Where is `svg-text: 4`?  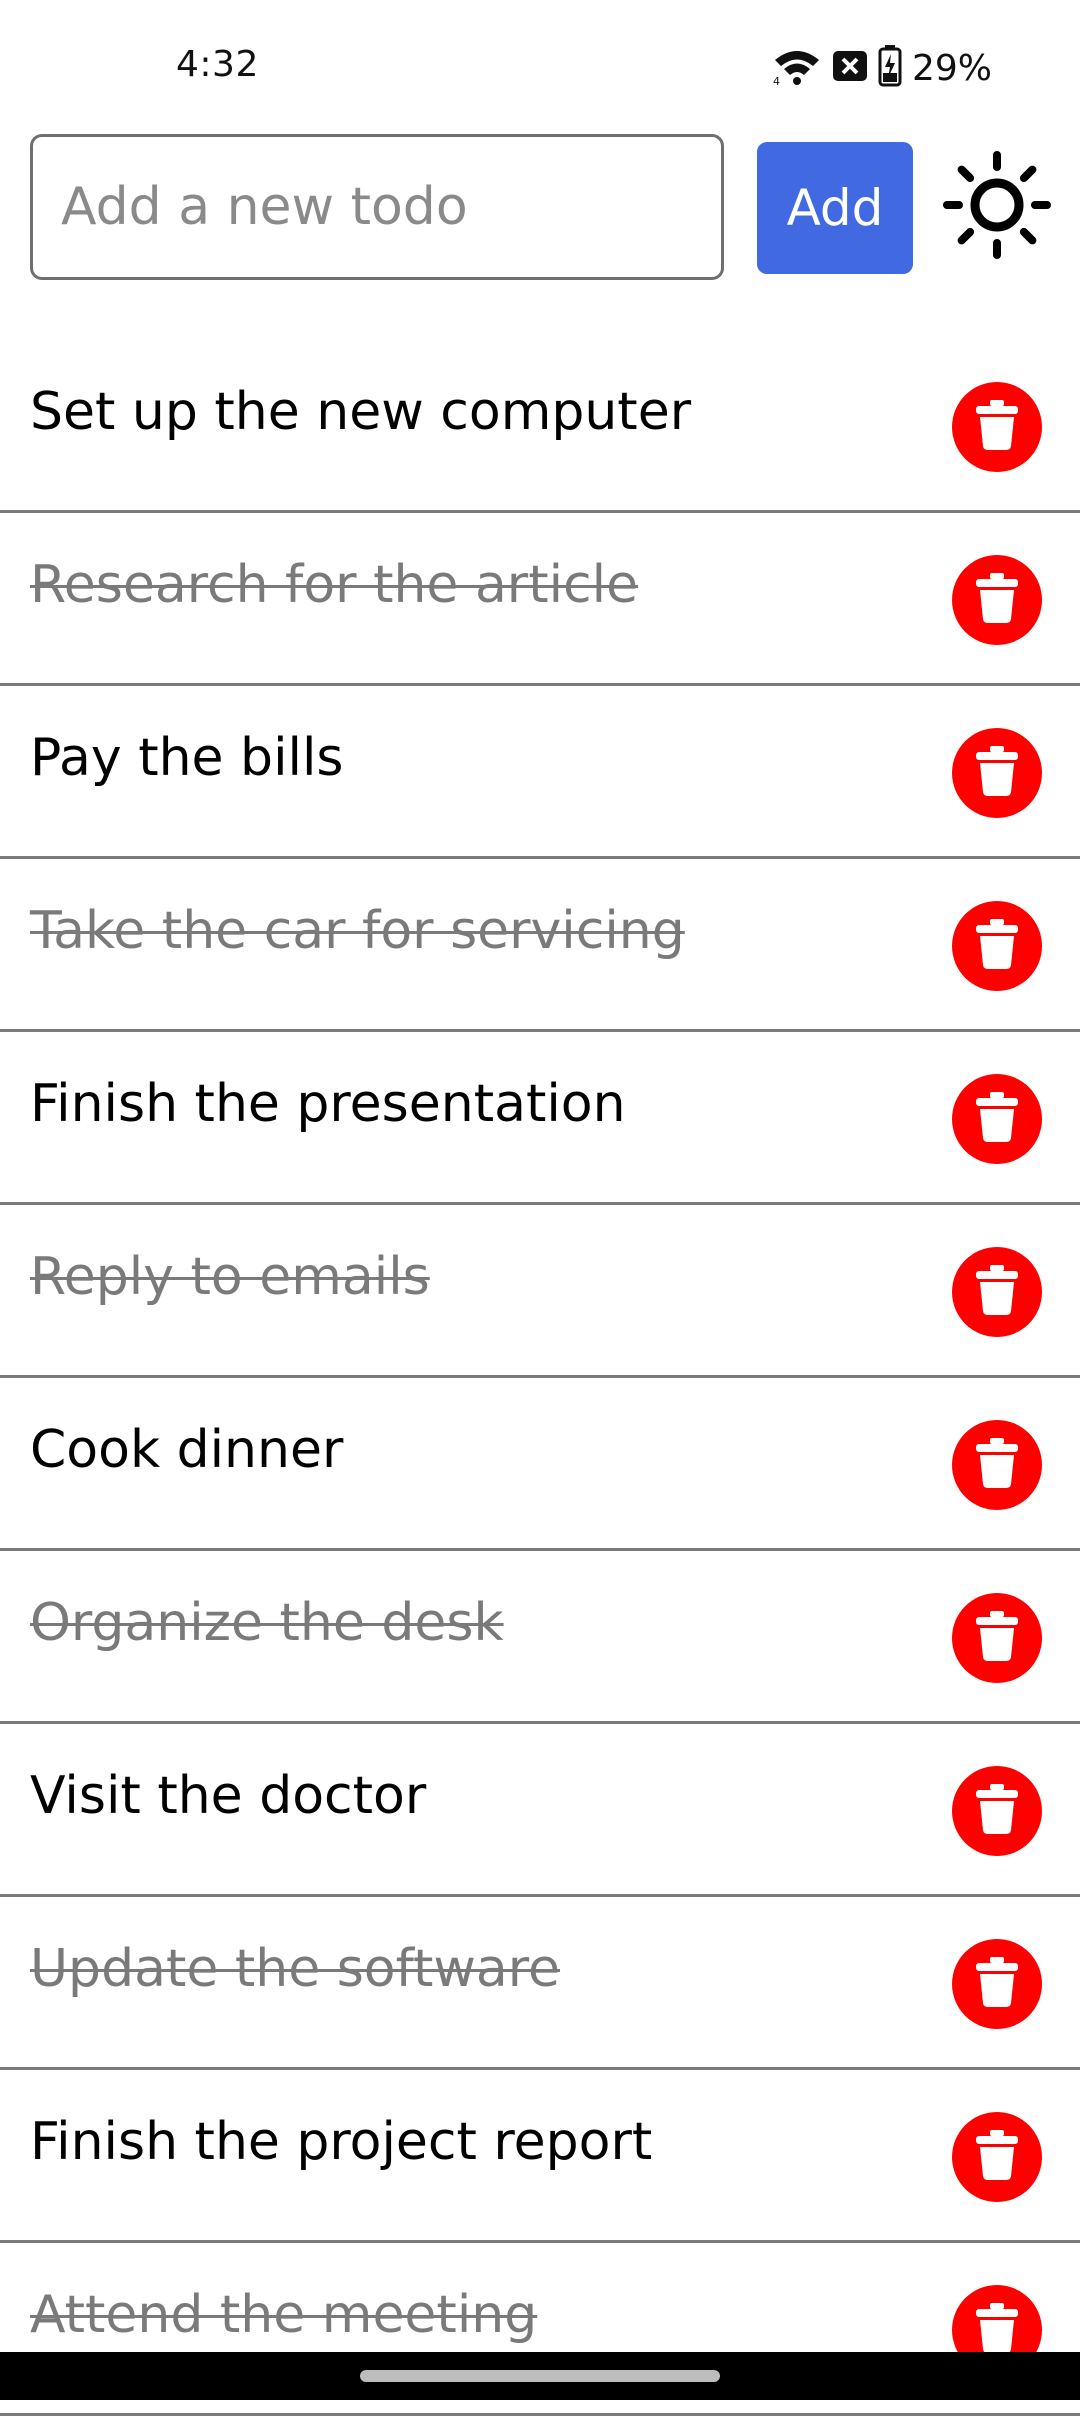 svg-text: 4 is located at coordinates (776, 80).